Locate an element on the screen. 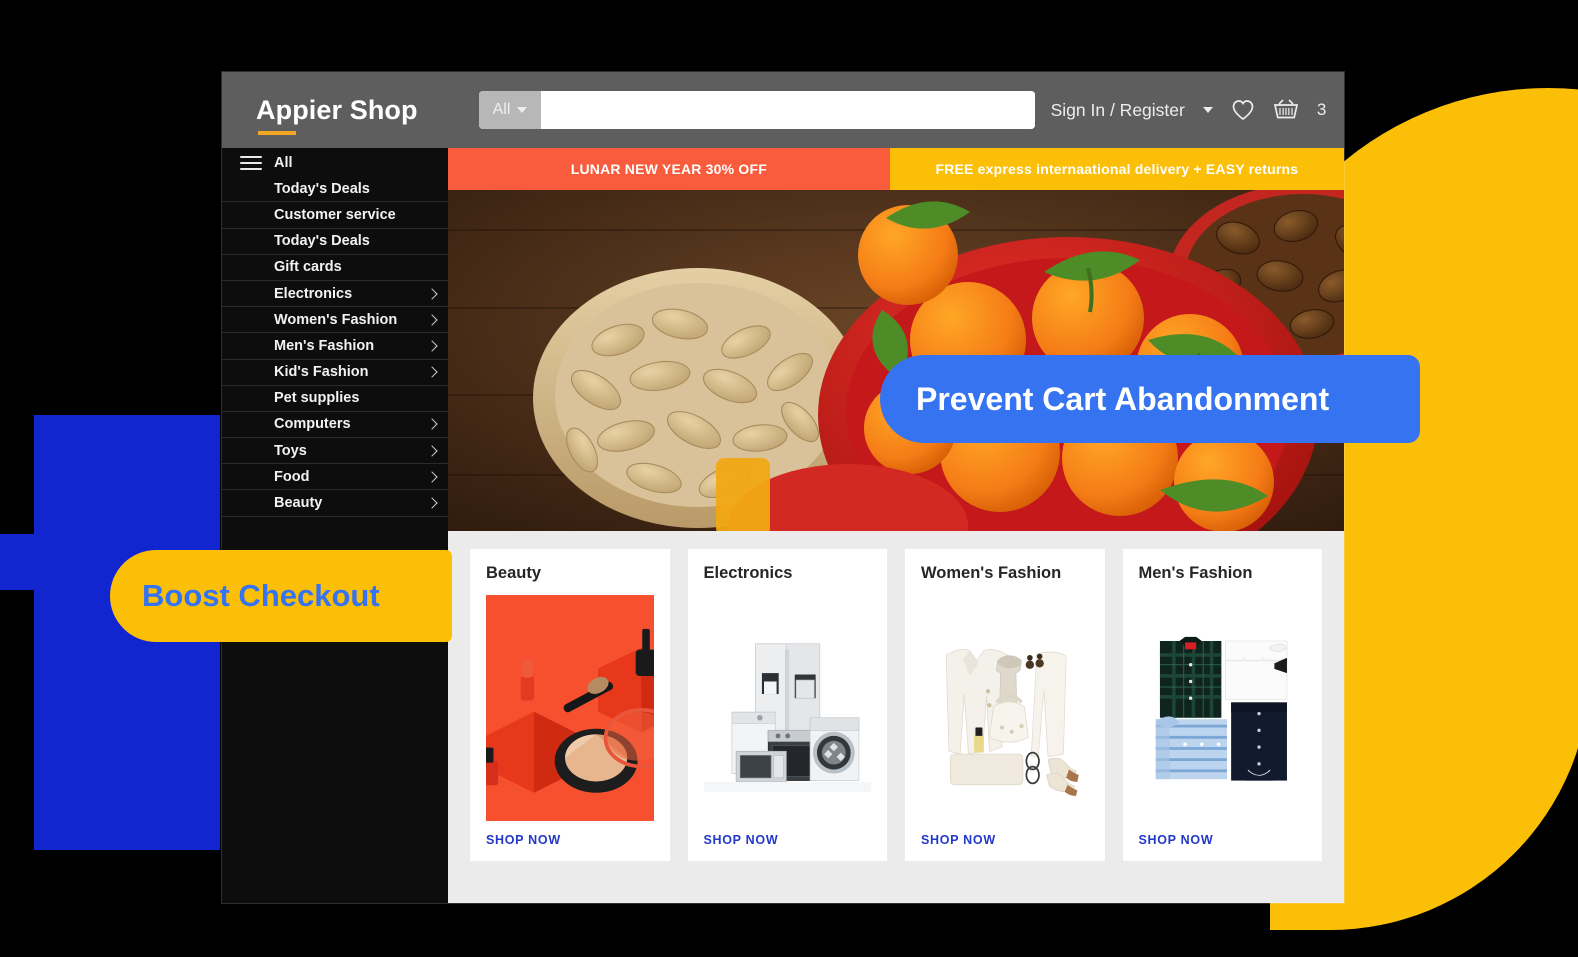 This screenshot has height=957, width=1578. sidebar-item-label: Customer service is located at coordinates (335, 214).